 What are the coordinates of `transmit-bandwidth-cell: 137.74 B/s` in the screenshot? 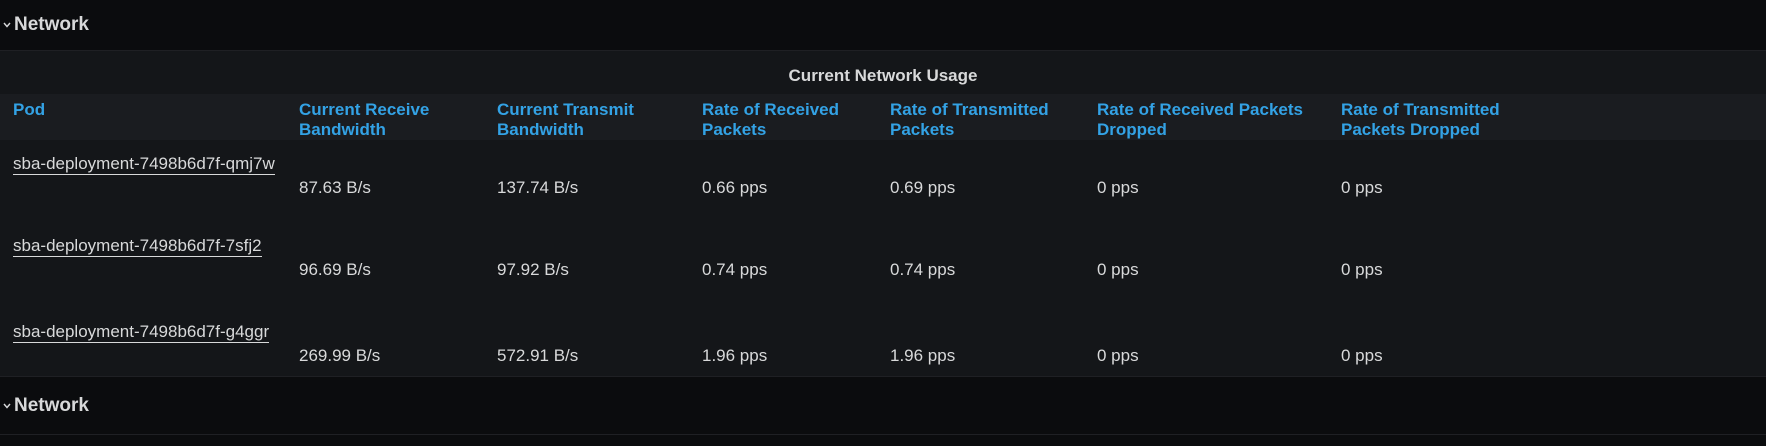 It's located at (538, 187).